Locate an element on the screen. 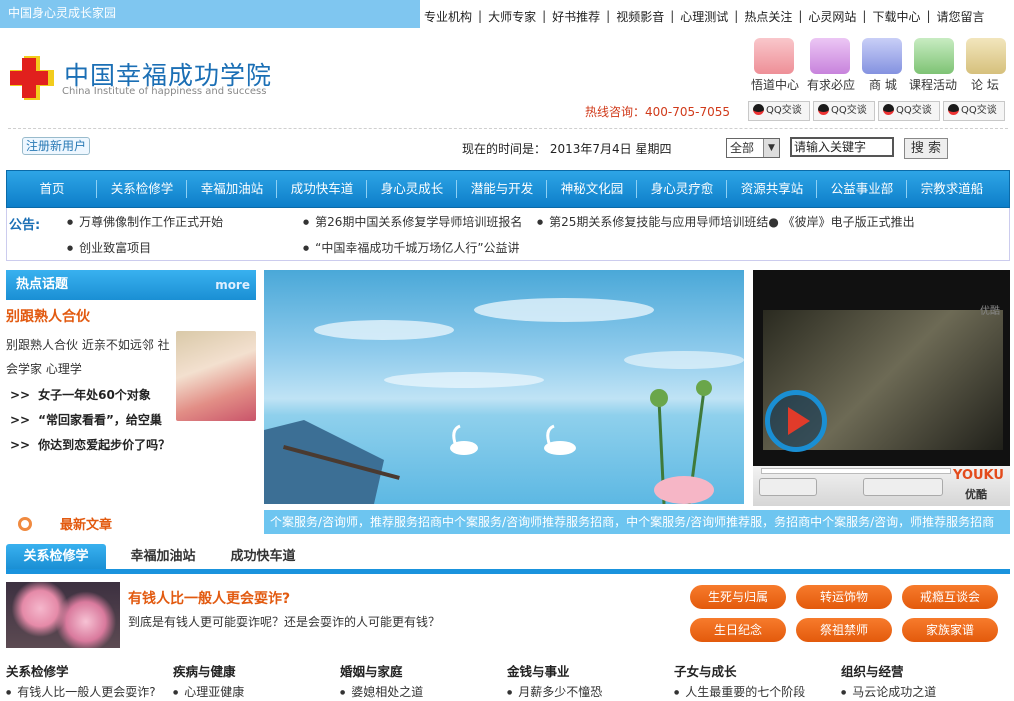  top-link-org: 专业机构 is located at coordinates (448, 16).